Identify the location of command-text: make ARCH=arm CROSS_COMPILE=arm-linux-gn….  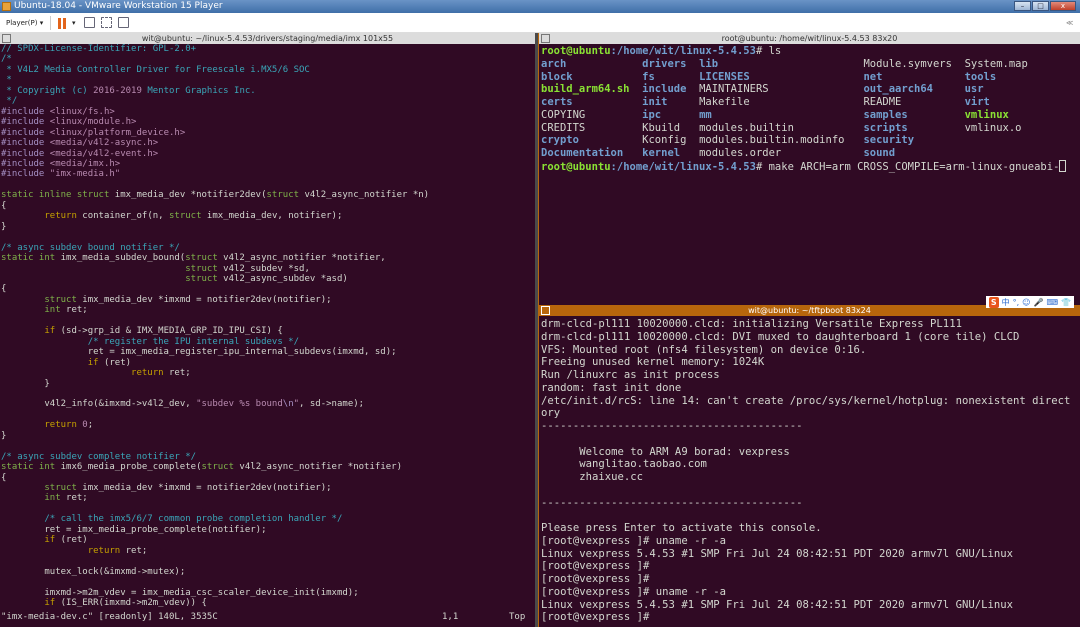
(914, 166).